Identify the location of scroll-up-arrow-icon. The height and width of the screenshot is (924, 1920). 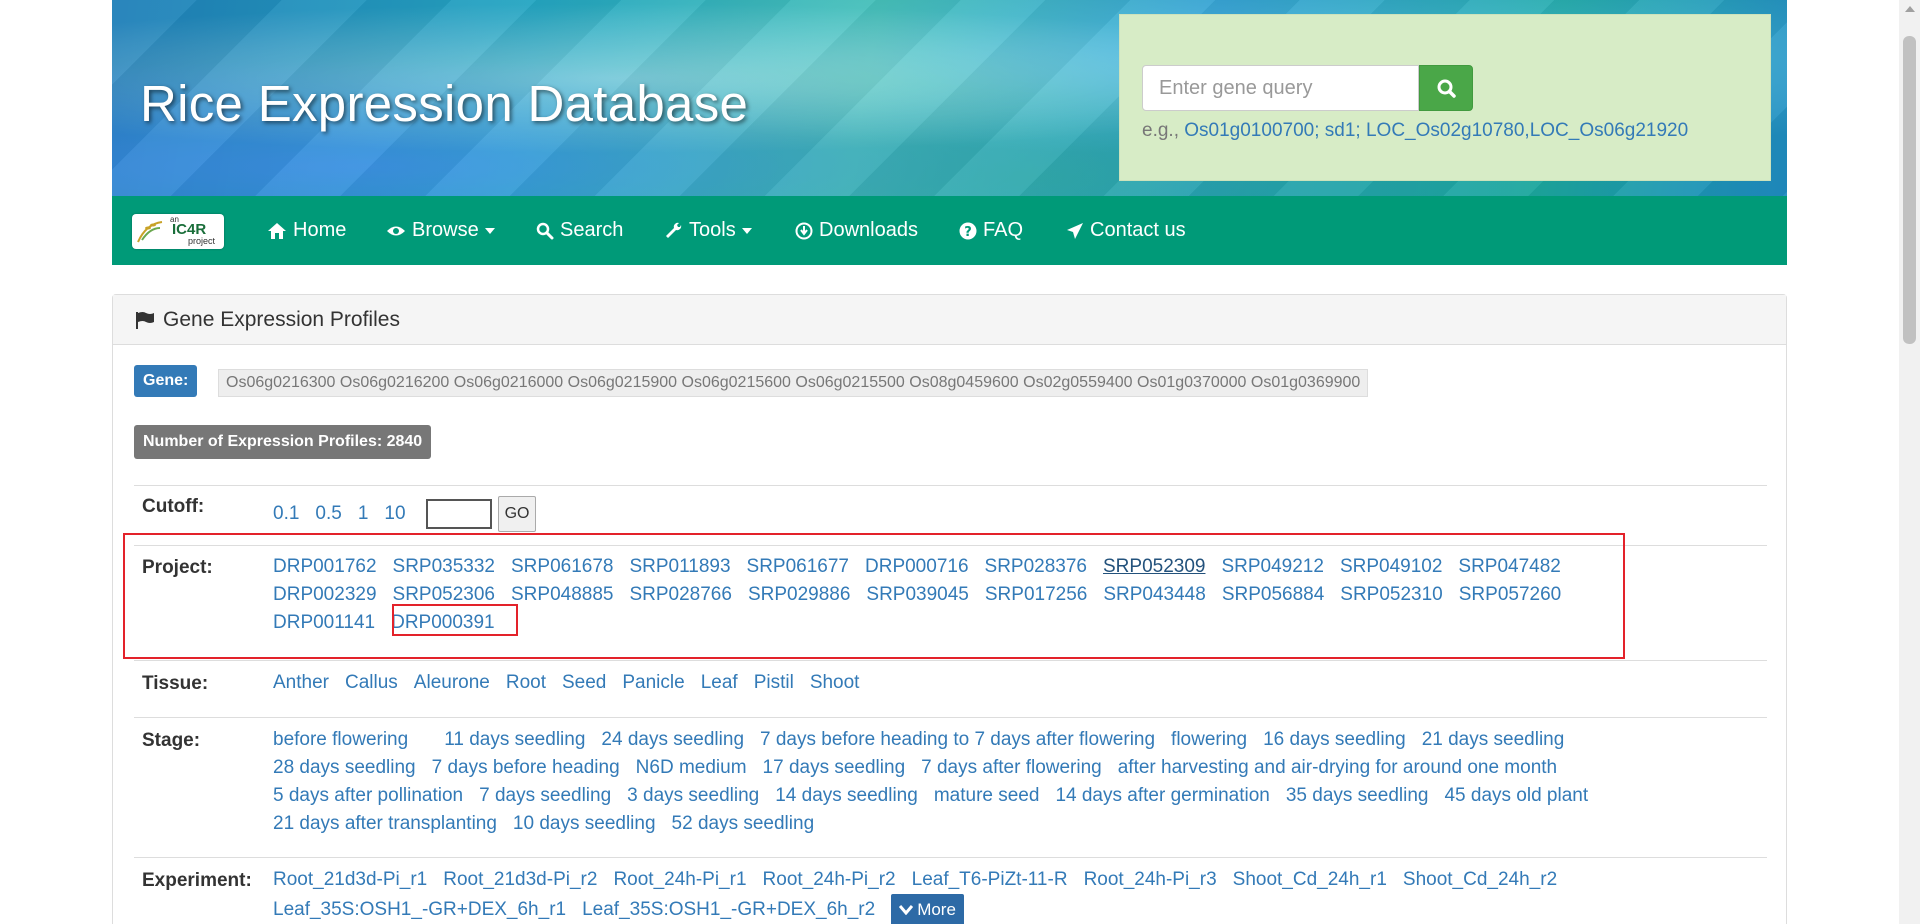
(1910, 9).